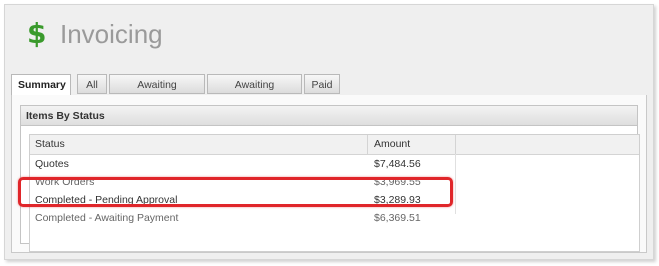 The width and height of the screenshot is (659, 266). Describe the element at coordinates (242, 164) in the screenshot. I see `table-row: Quotes $7,484.56` at that location.